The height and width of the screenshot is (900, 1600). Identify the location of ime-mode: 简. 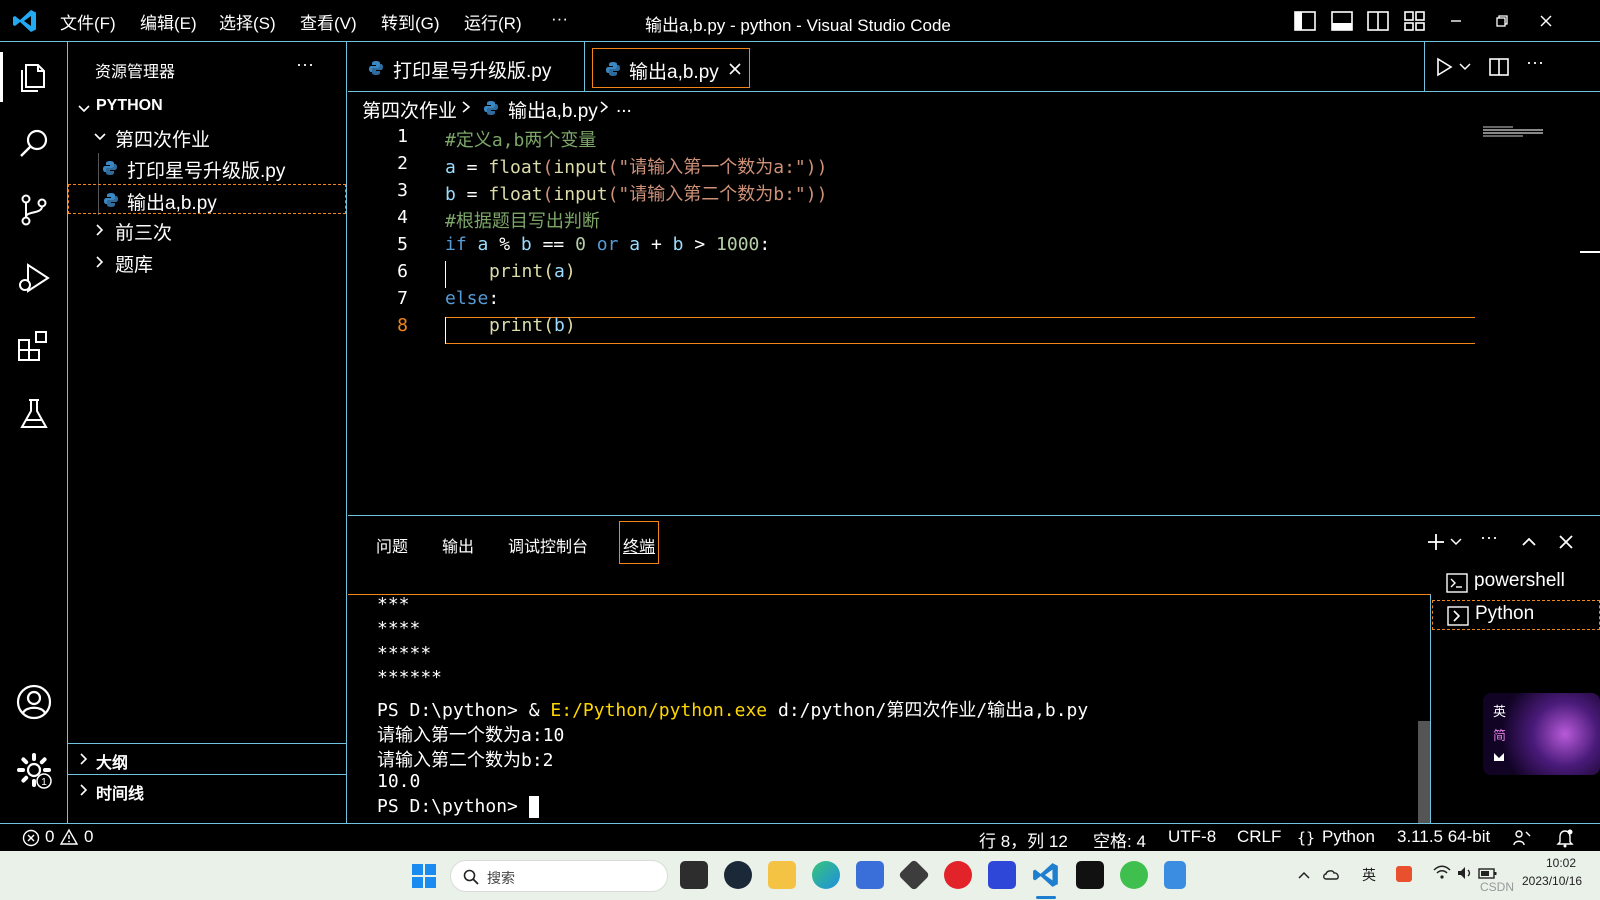
(1499, 734).